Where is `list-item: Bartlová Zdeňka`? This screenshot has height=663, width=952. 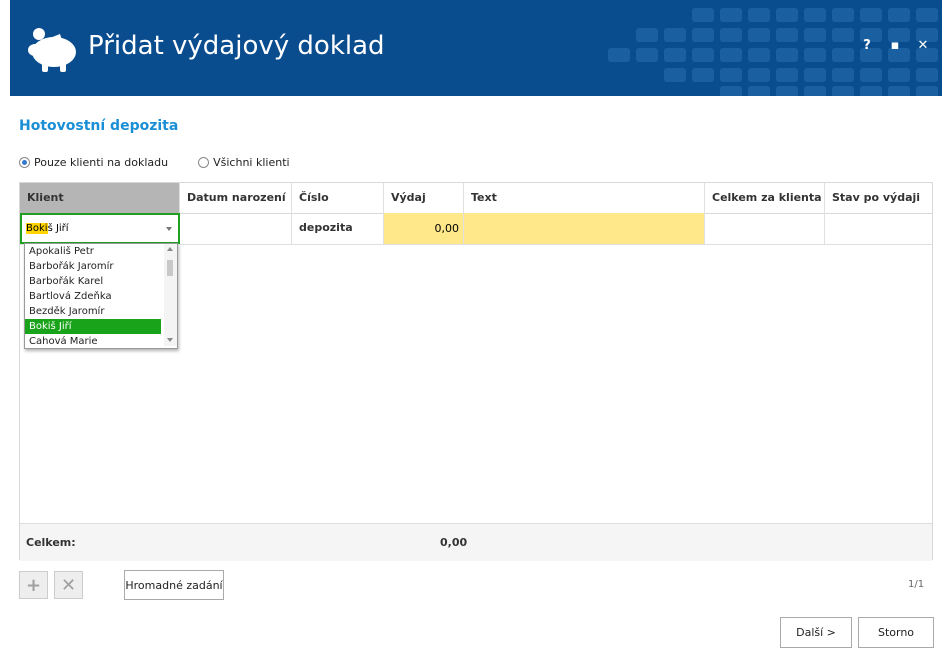
list-item: Bartlová Zdeňka is located at coordinates (93, 296).